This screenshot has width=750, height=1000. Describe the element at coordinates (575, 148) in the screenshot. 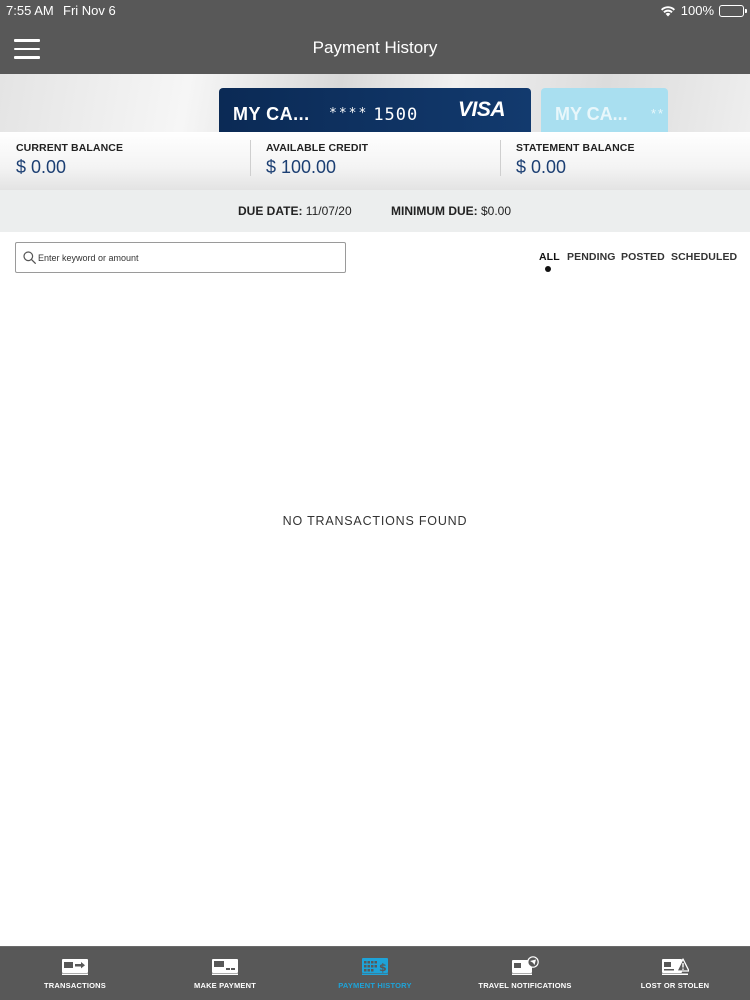

I see `statement-balance-label: STATEMENT BALANCE` at that location.